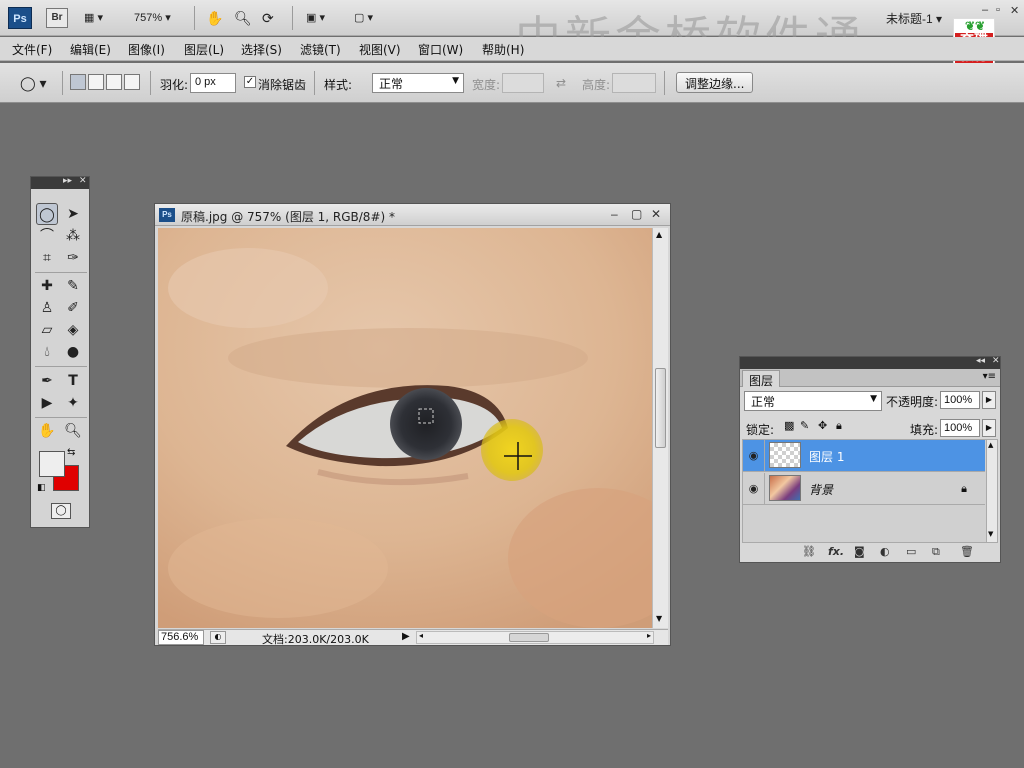  What do you see at coordinates (20, 18) in the screenshot?
I see `photoshop-logo: Ps` at bounding box center [20, 18].